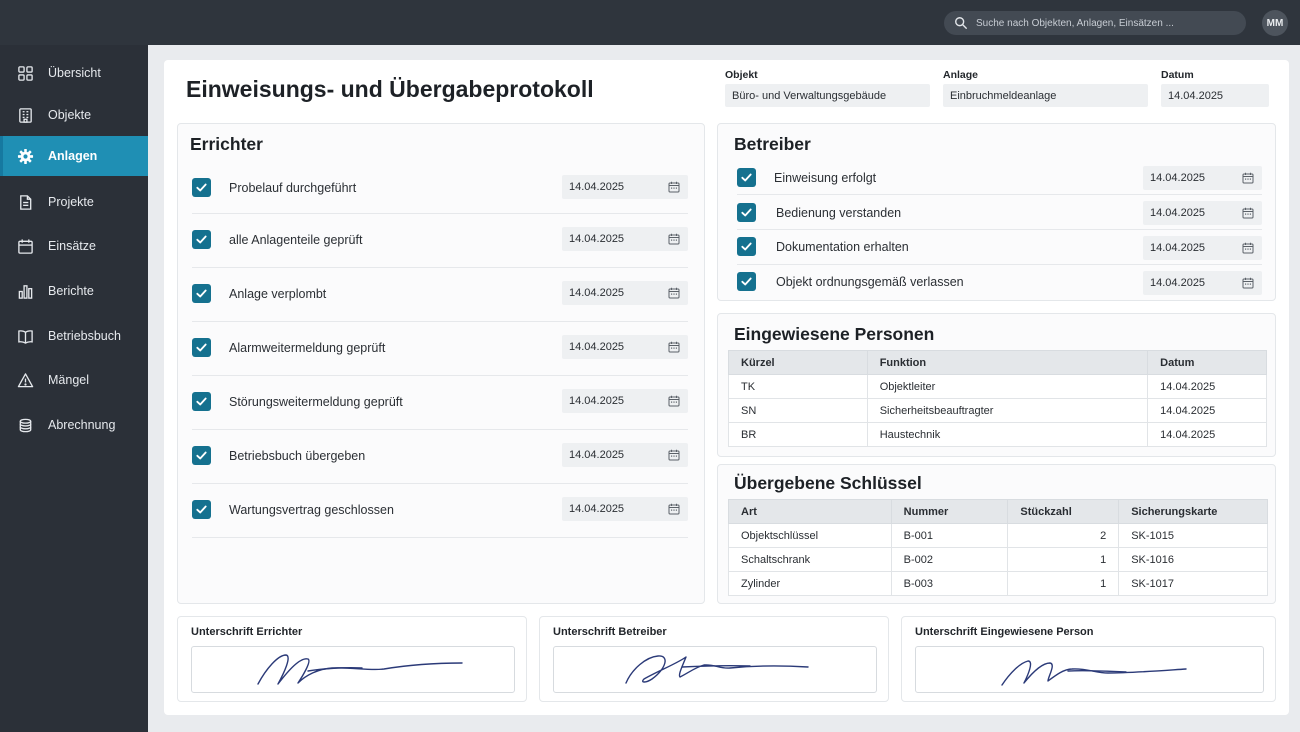 This screenshot has width=1300, height=732. I want to click on checklist-item-label: Bedienung verstanden, so click(839, 212).